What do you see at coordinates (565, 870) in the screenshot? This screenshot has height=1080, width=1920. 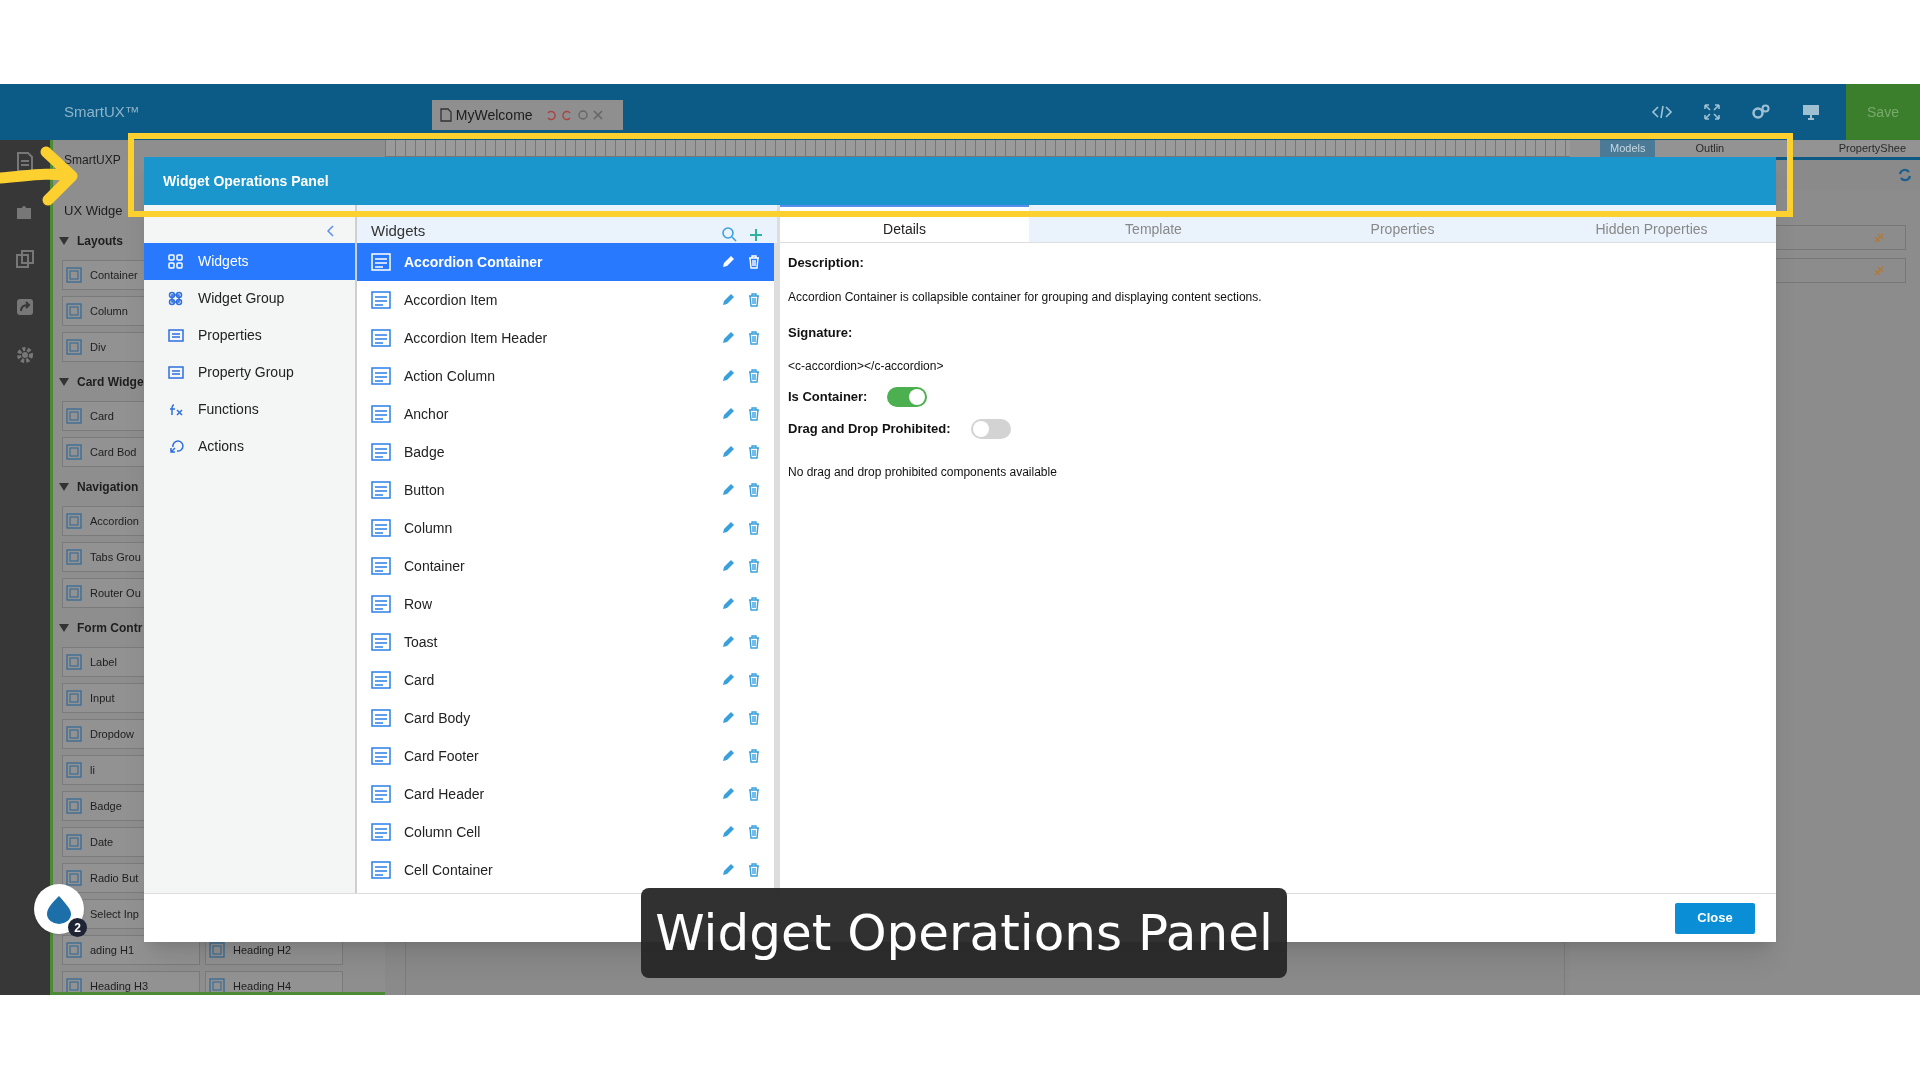 I see `widget-list-item: Cell Container` at bounding box center [565, 870].